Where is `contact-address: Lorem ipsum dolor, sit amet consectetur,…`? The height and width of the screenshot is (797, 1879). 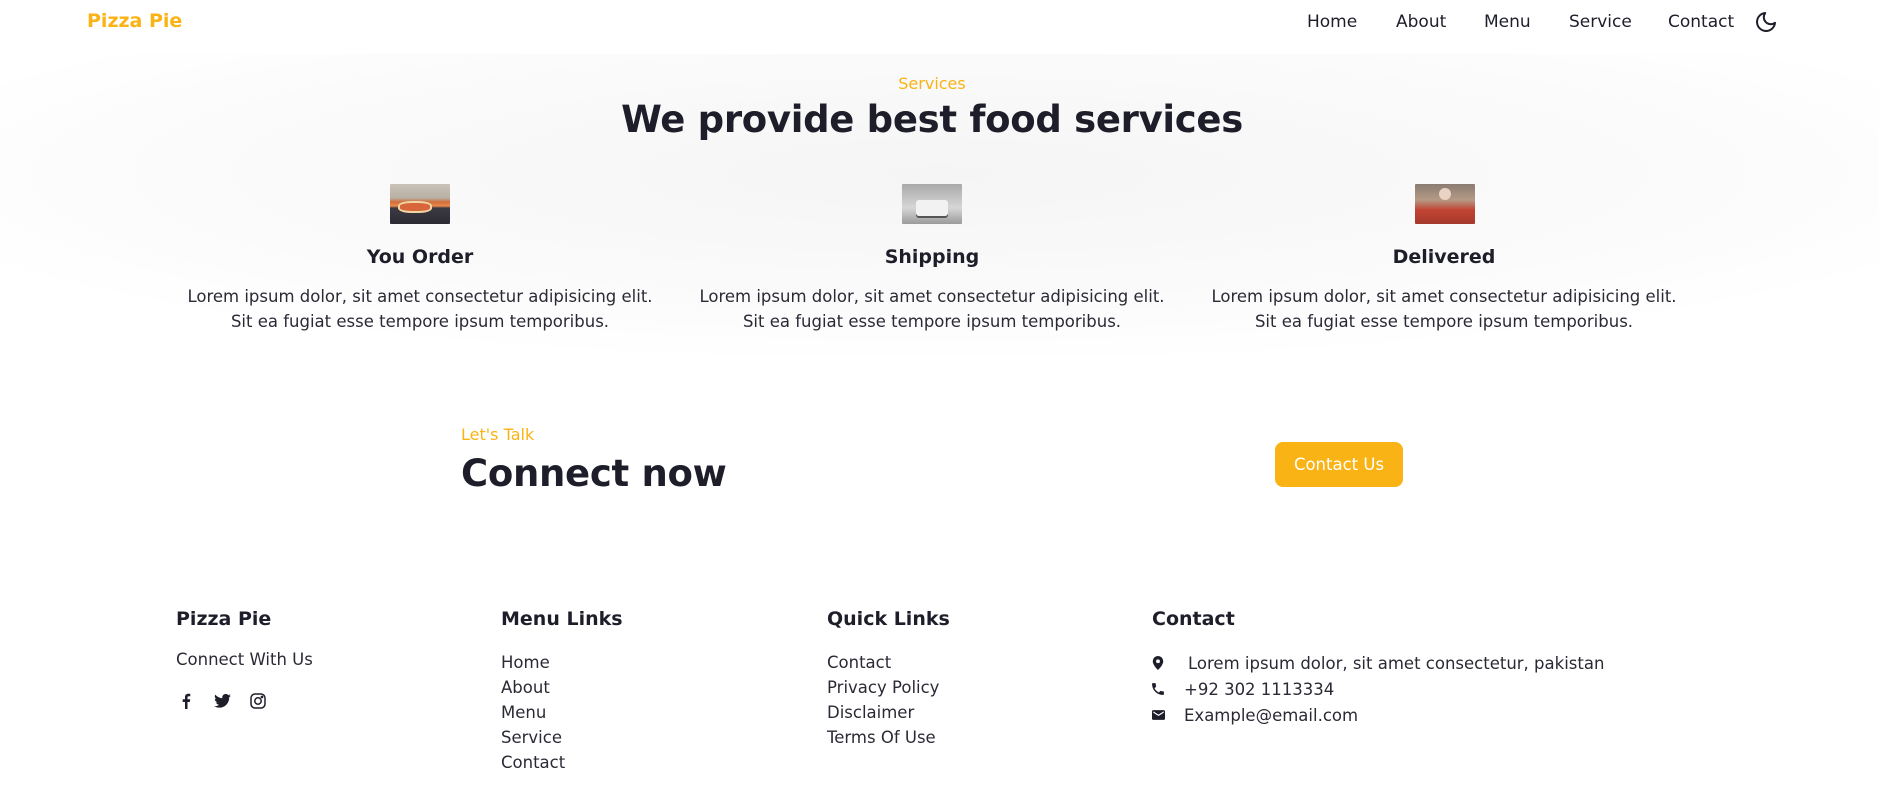 contact-address: Lorem ipsum dolor, sit amet consectetur,… is located at coordinates (1378, 663).